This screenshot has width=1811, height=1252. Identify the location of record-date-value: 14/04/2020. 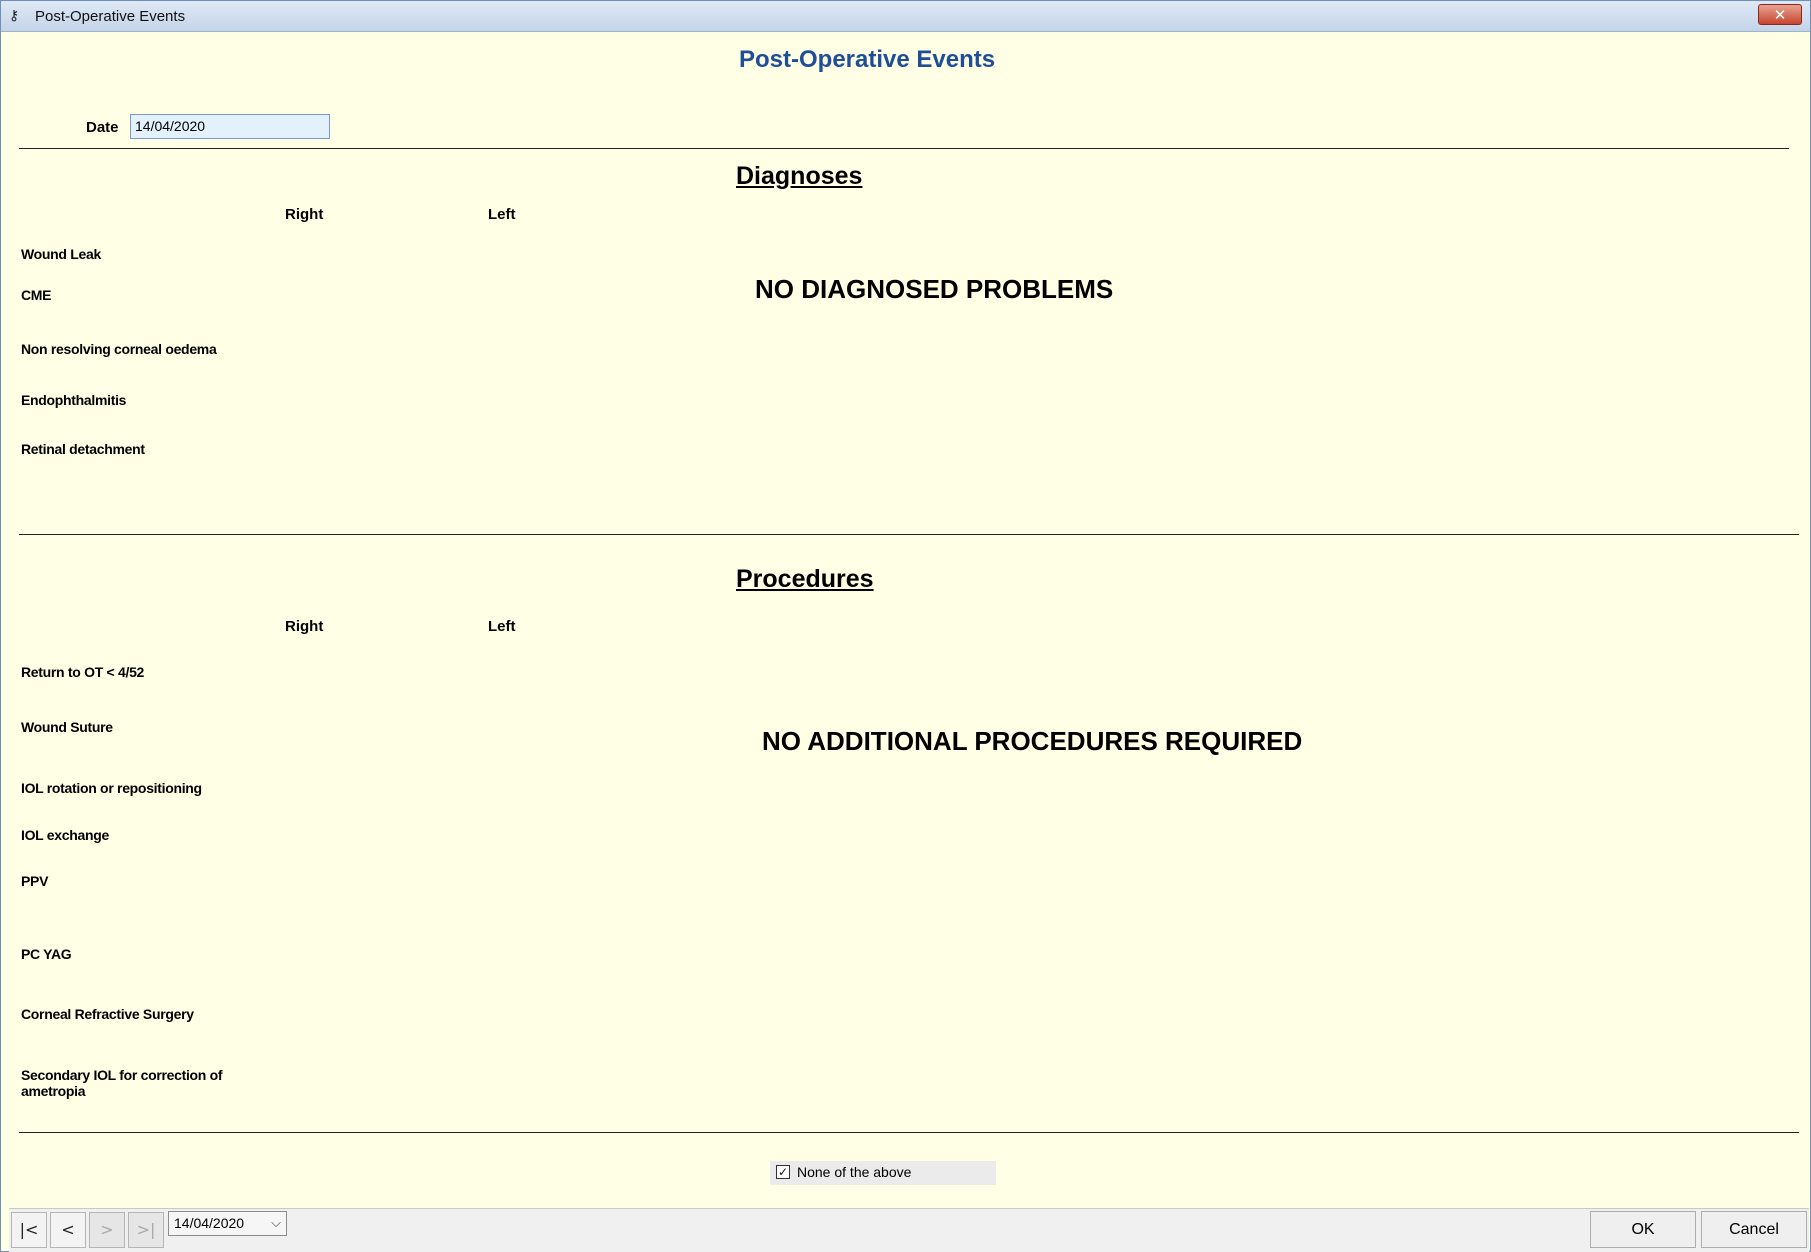
(209, 1223).